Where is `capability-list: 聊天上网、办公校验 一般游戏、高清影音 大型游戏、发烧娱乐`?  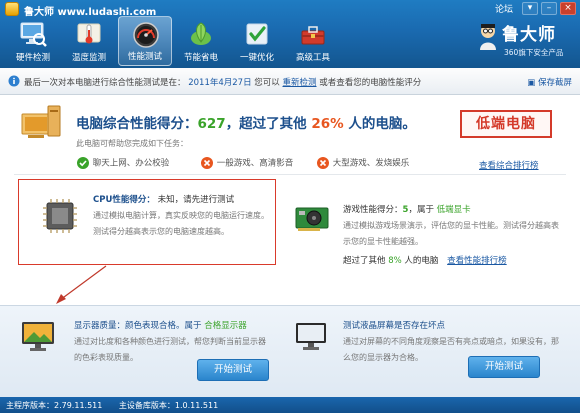
capability-list: 聊天上网、办公校验 一般游戏、高清影音 大型游戏、发烧娱乐 is located at coordinates (267, 163).